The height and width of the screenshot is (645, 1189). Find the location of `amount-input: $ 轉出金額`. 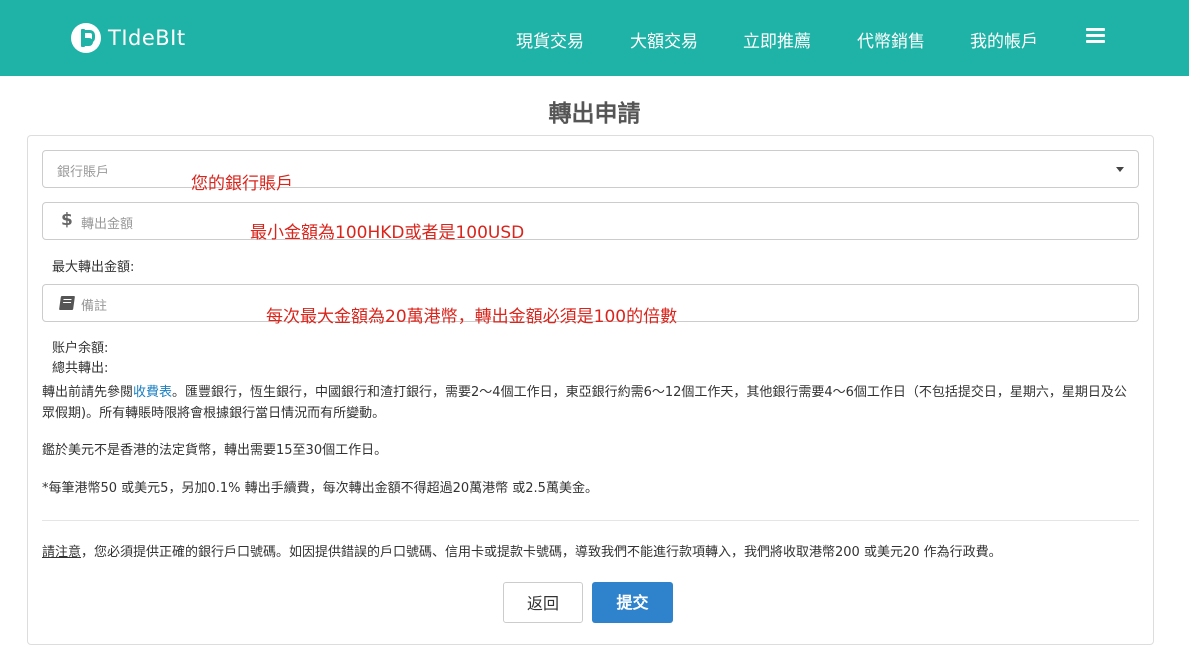

amount-input: $ 轉出金額 is located at coordinates (590, 221).